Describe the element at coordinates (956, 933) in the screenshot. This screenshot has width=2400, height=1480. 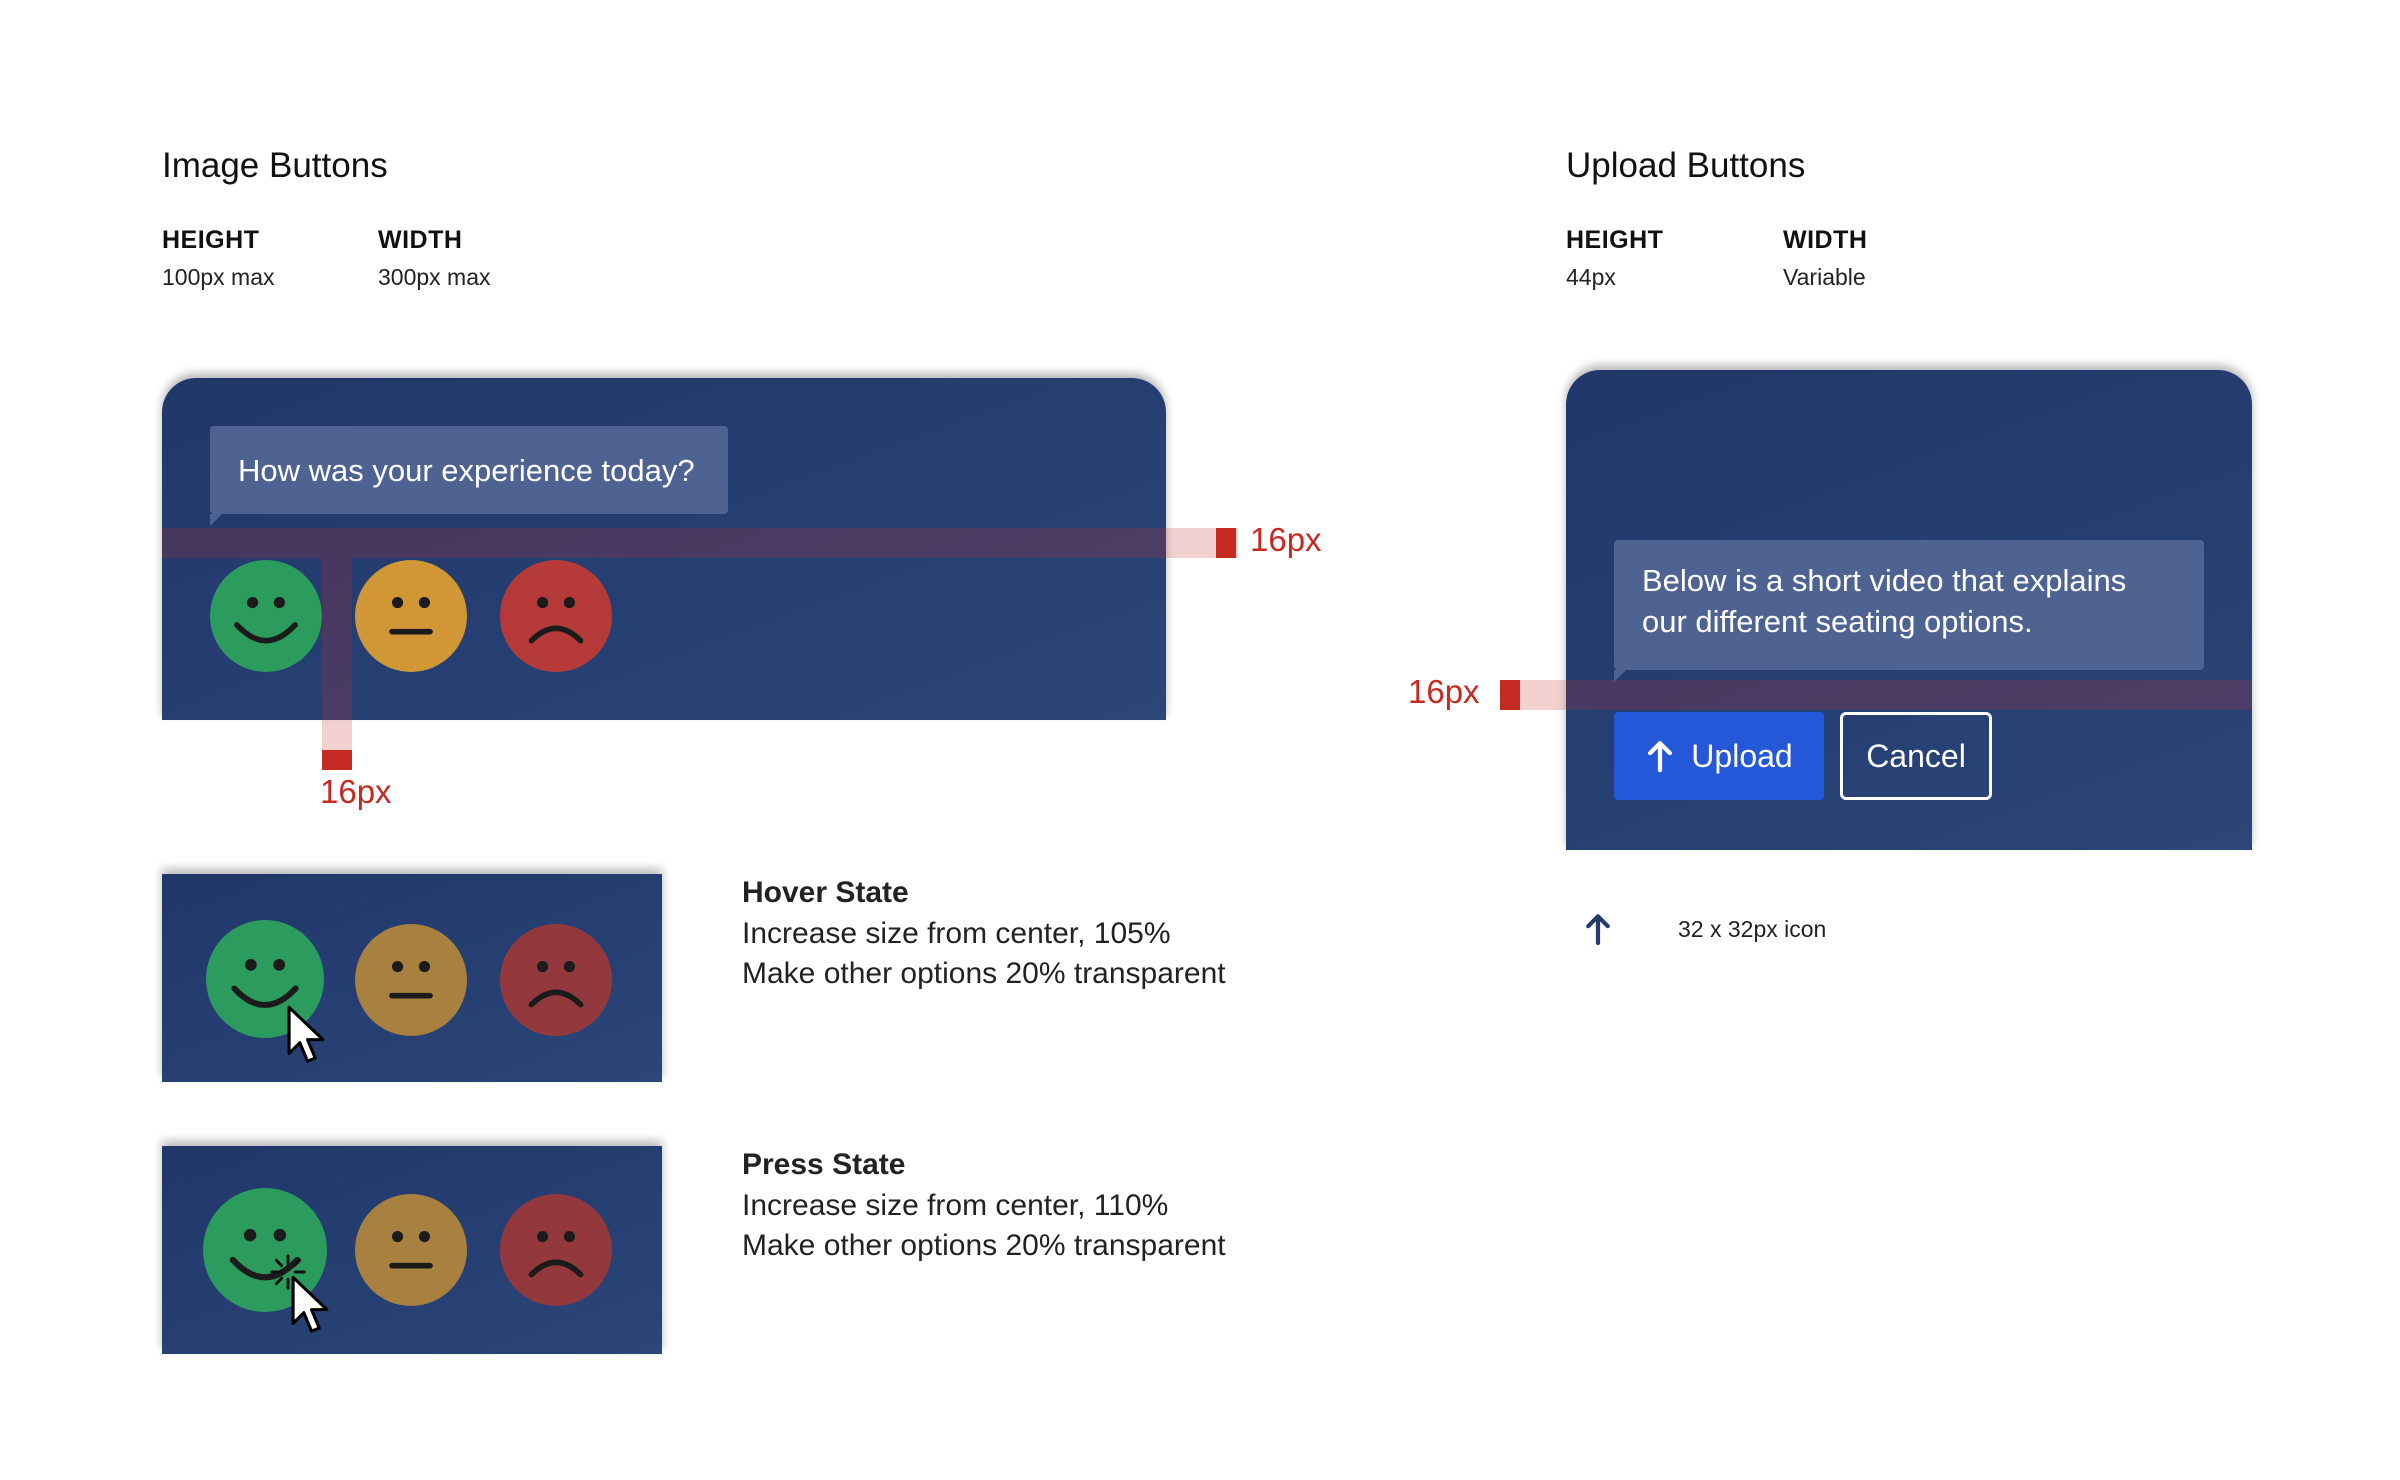
I see `hover-state-line1: Increase size from center, 105%` at that location.